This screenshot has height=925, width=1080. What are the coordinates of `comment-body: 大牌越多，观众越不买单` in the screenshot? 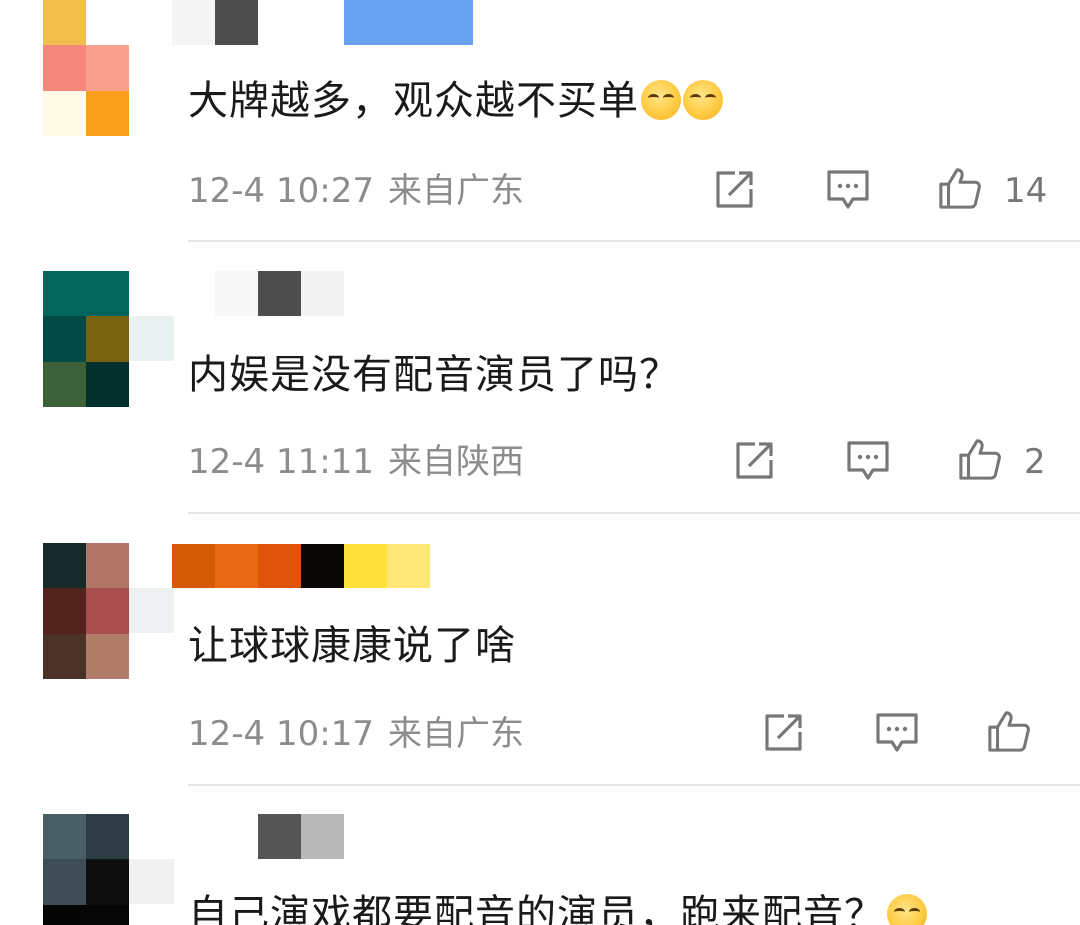 It's located at (413, 101).